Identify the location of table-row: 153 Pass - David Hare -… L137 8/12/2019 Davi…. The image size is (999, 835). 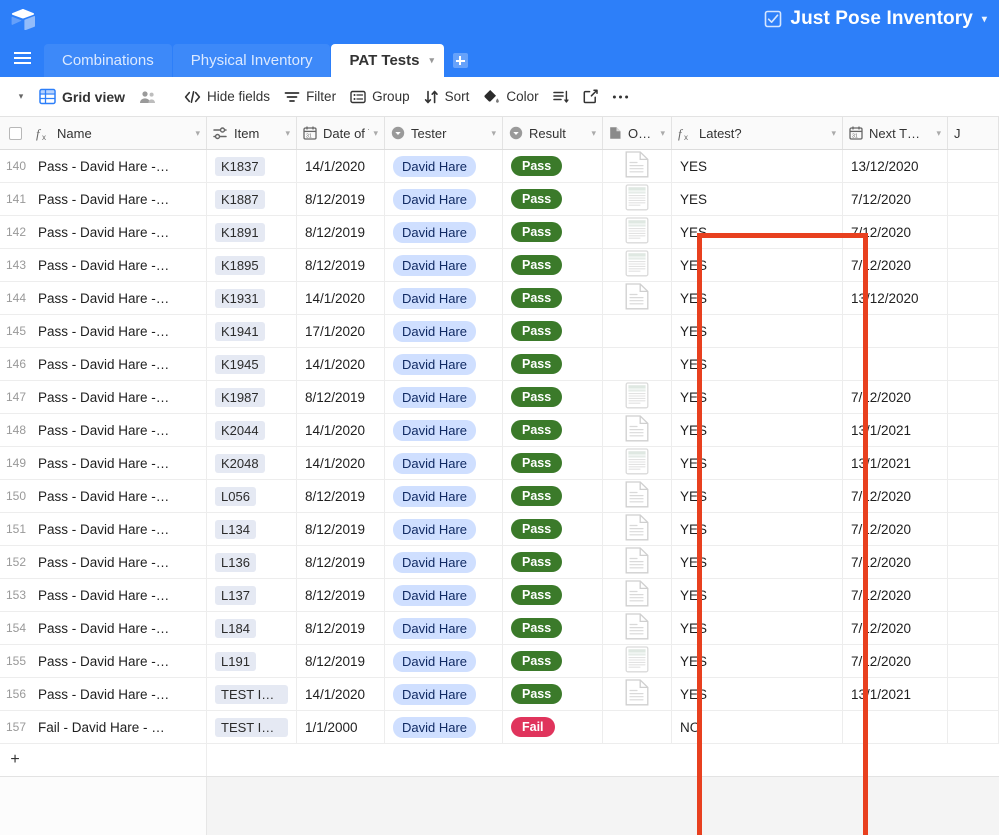
(499, 595).